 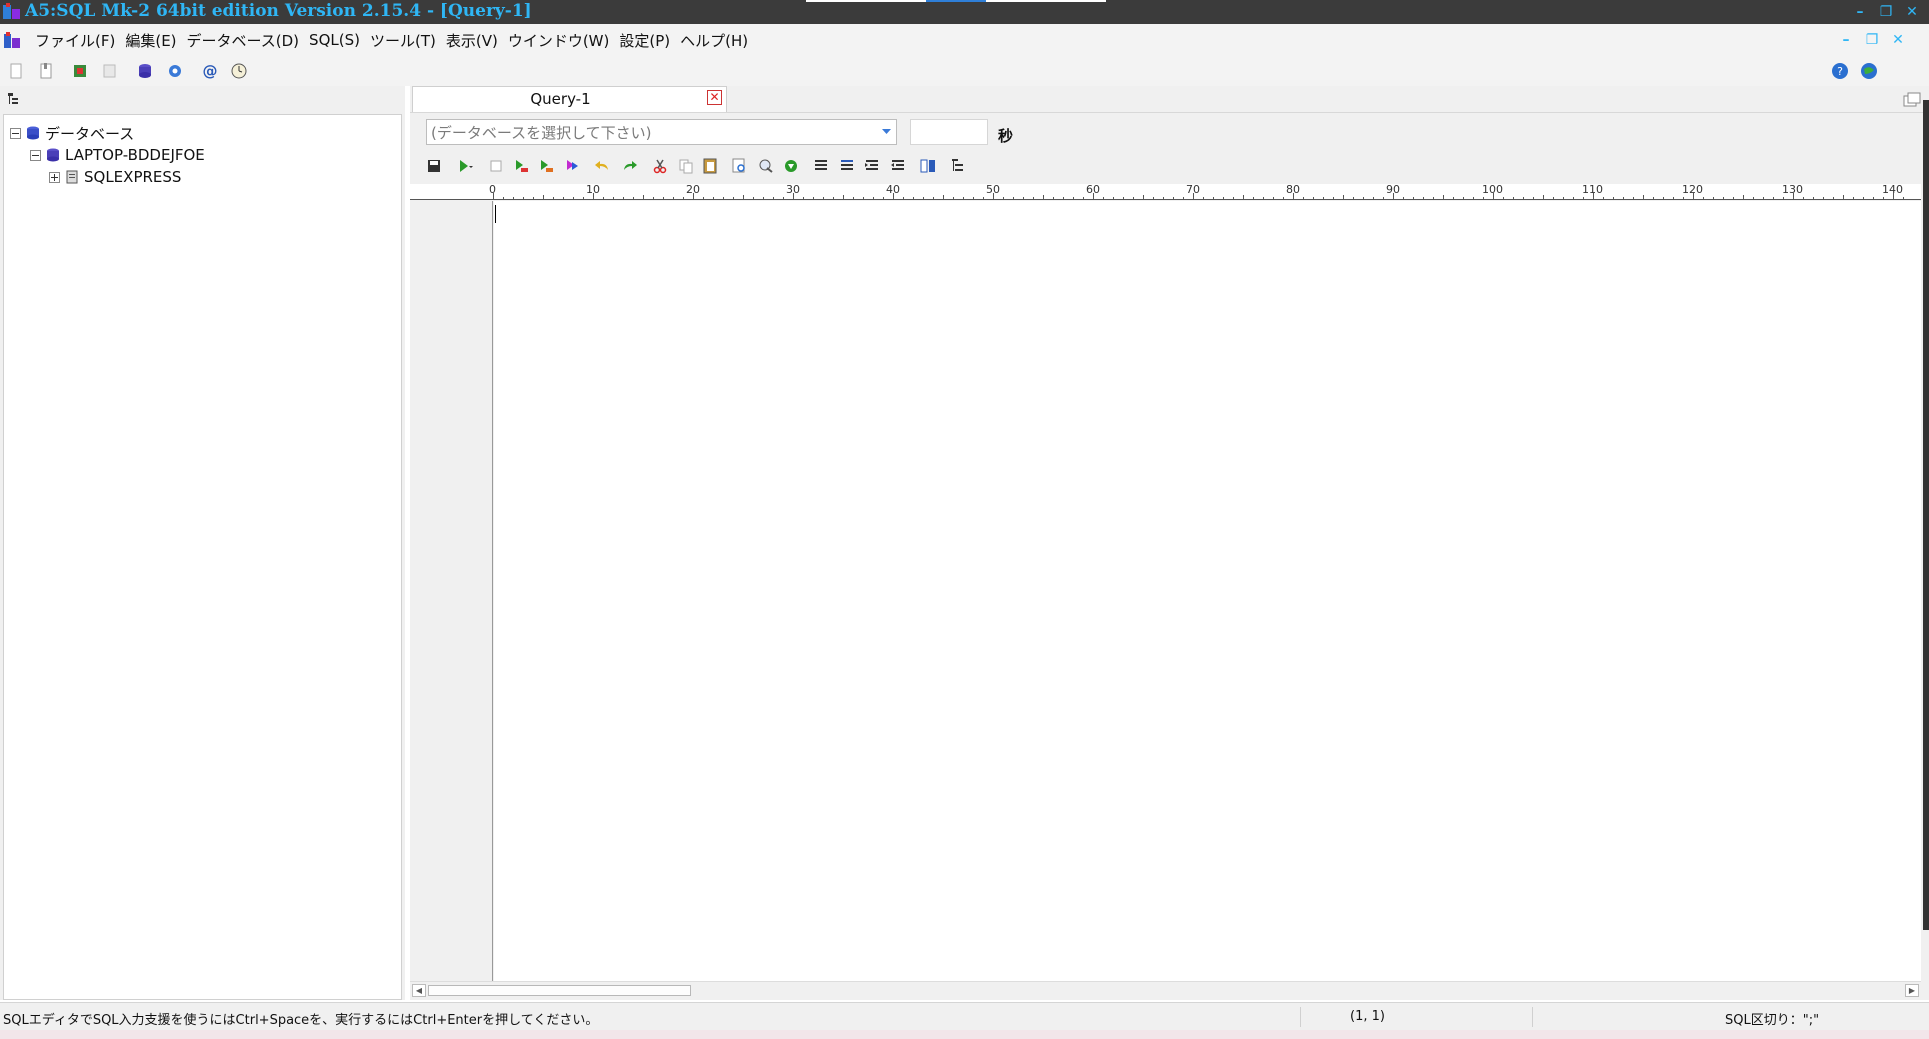 What do you see at coordinates (1165, 989) in the screenshot?
I see `horizontal-scrollbar: ◀ ▶` at bounding box center [1165, 989].